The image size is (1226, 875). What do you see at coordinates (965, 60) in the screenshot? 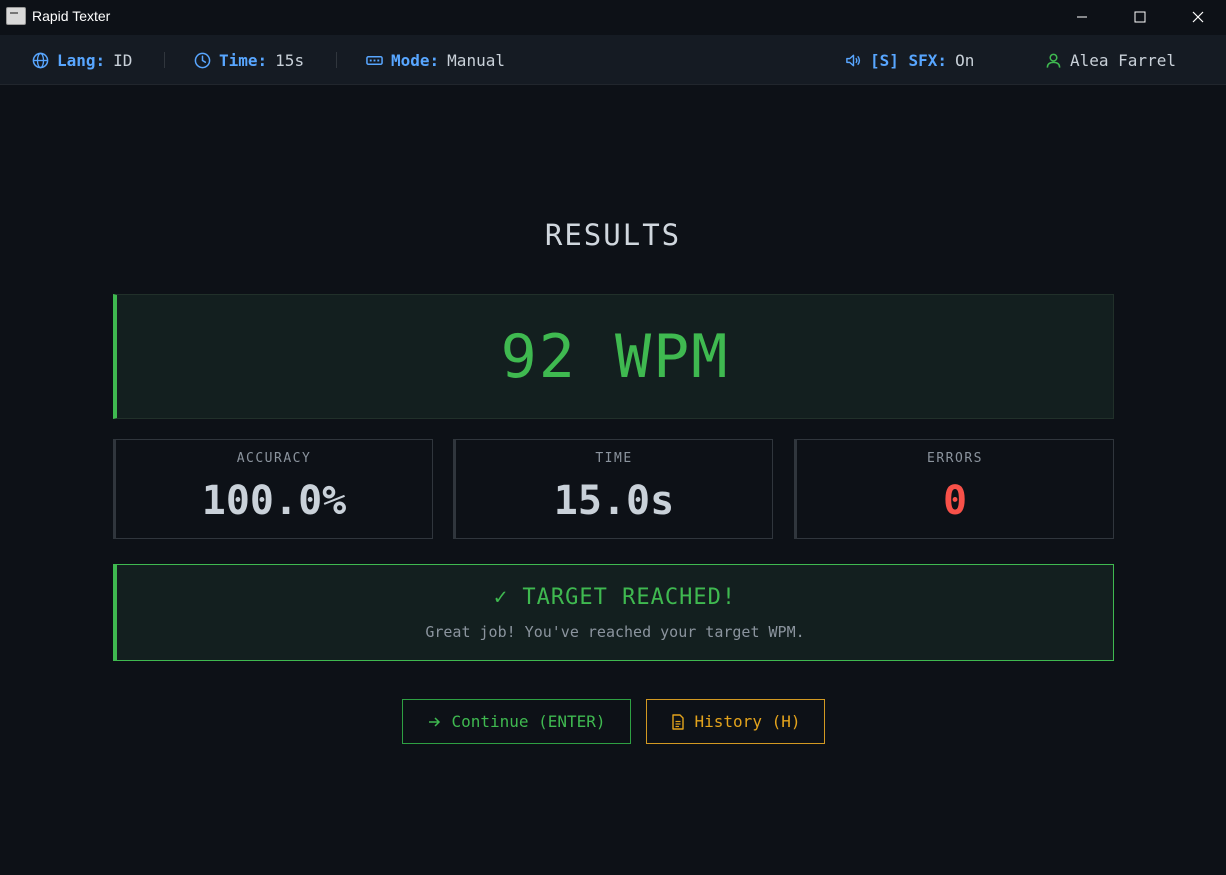
I see `sfx-value: On` at bounding box center [965, 60].